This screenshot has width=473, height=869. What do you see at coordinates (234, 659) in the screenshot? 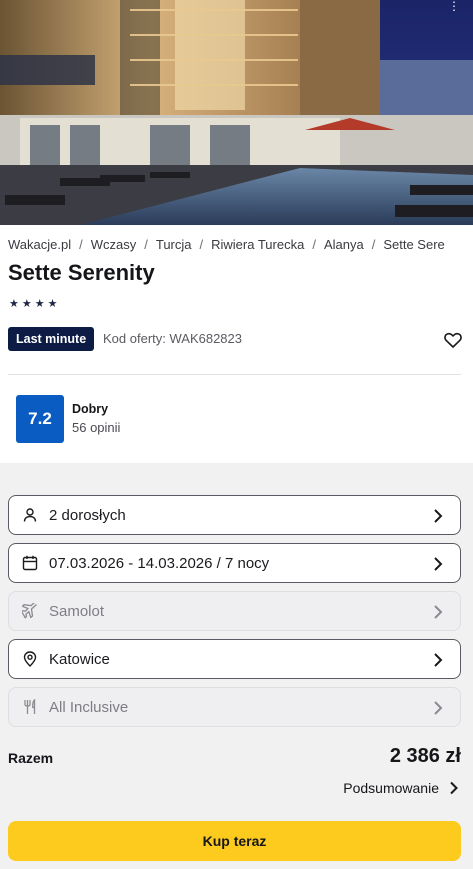
I see `departure-city-selector: Katowice` at bounding box center [234, 659].